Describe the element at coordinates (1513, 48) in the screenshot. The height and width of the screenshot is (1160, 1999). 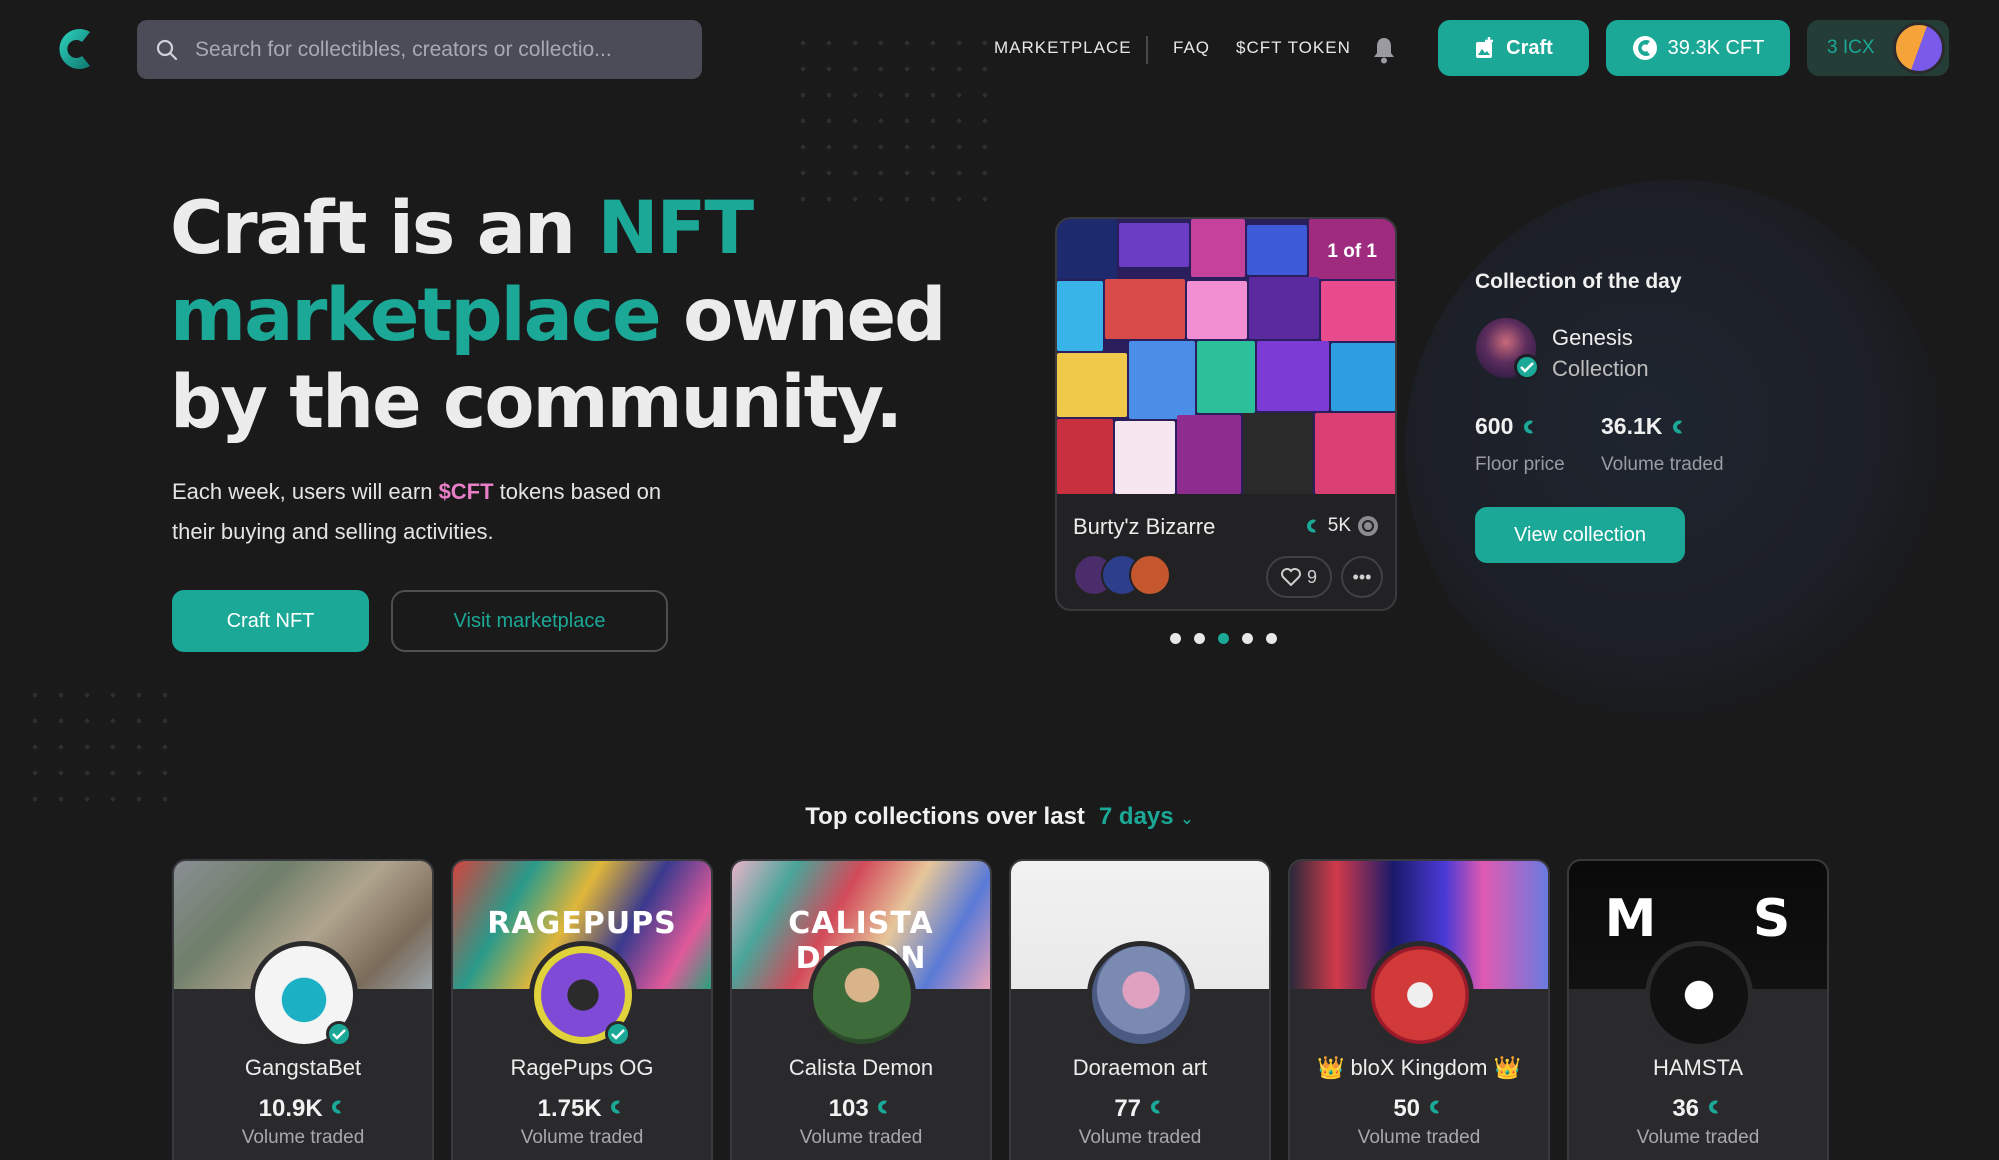
I see `header-craft-button: Craft` at that location.